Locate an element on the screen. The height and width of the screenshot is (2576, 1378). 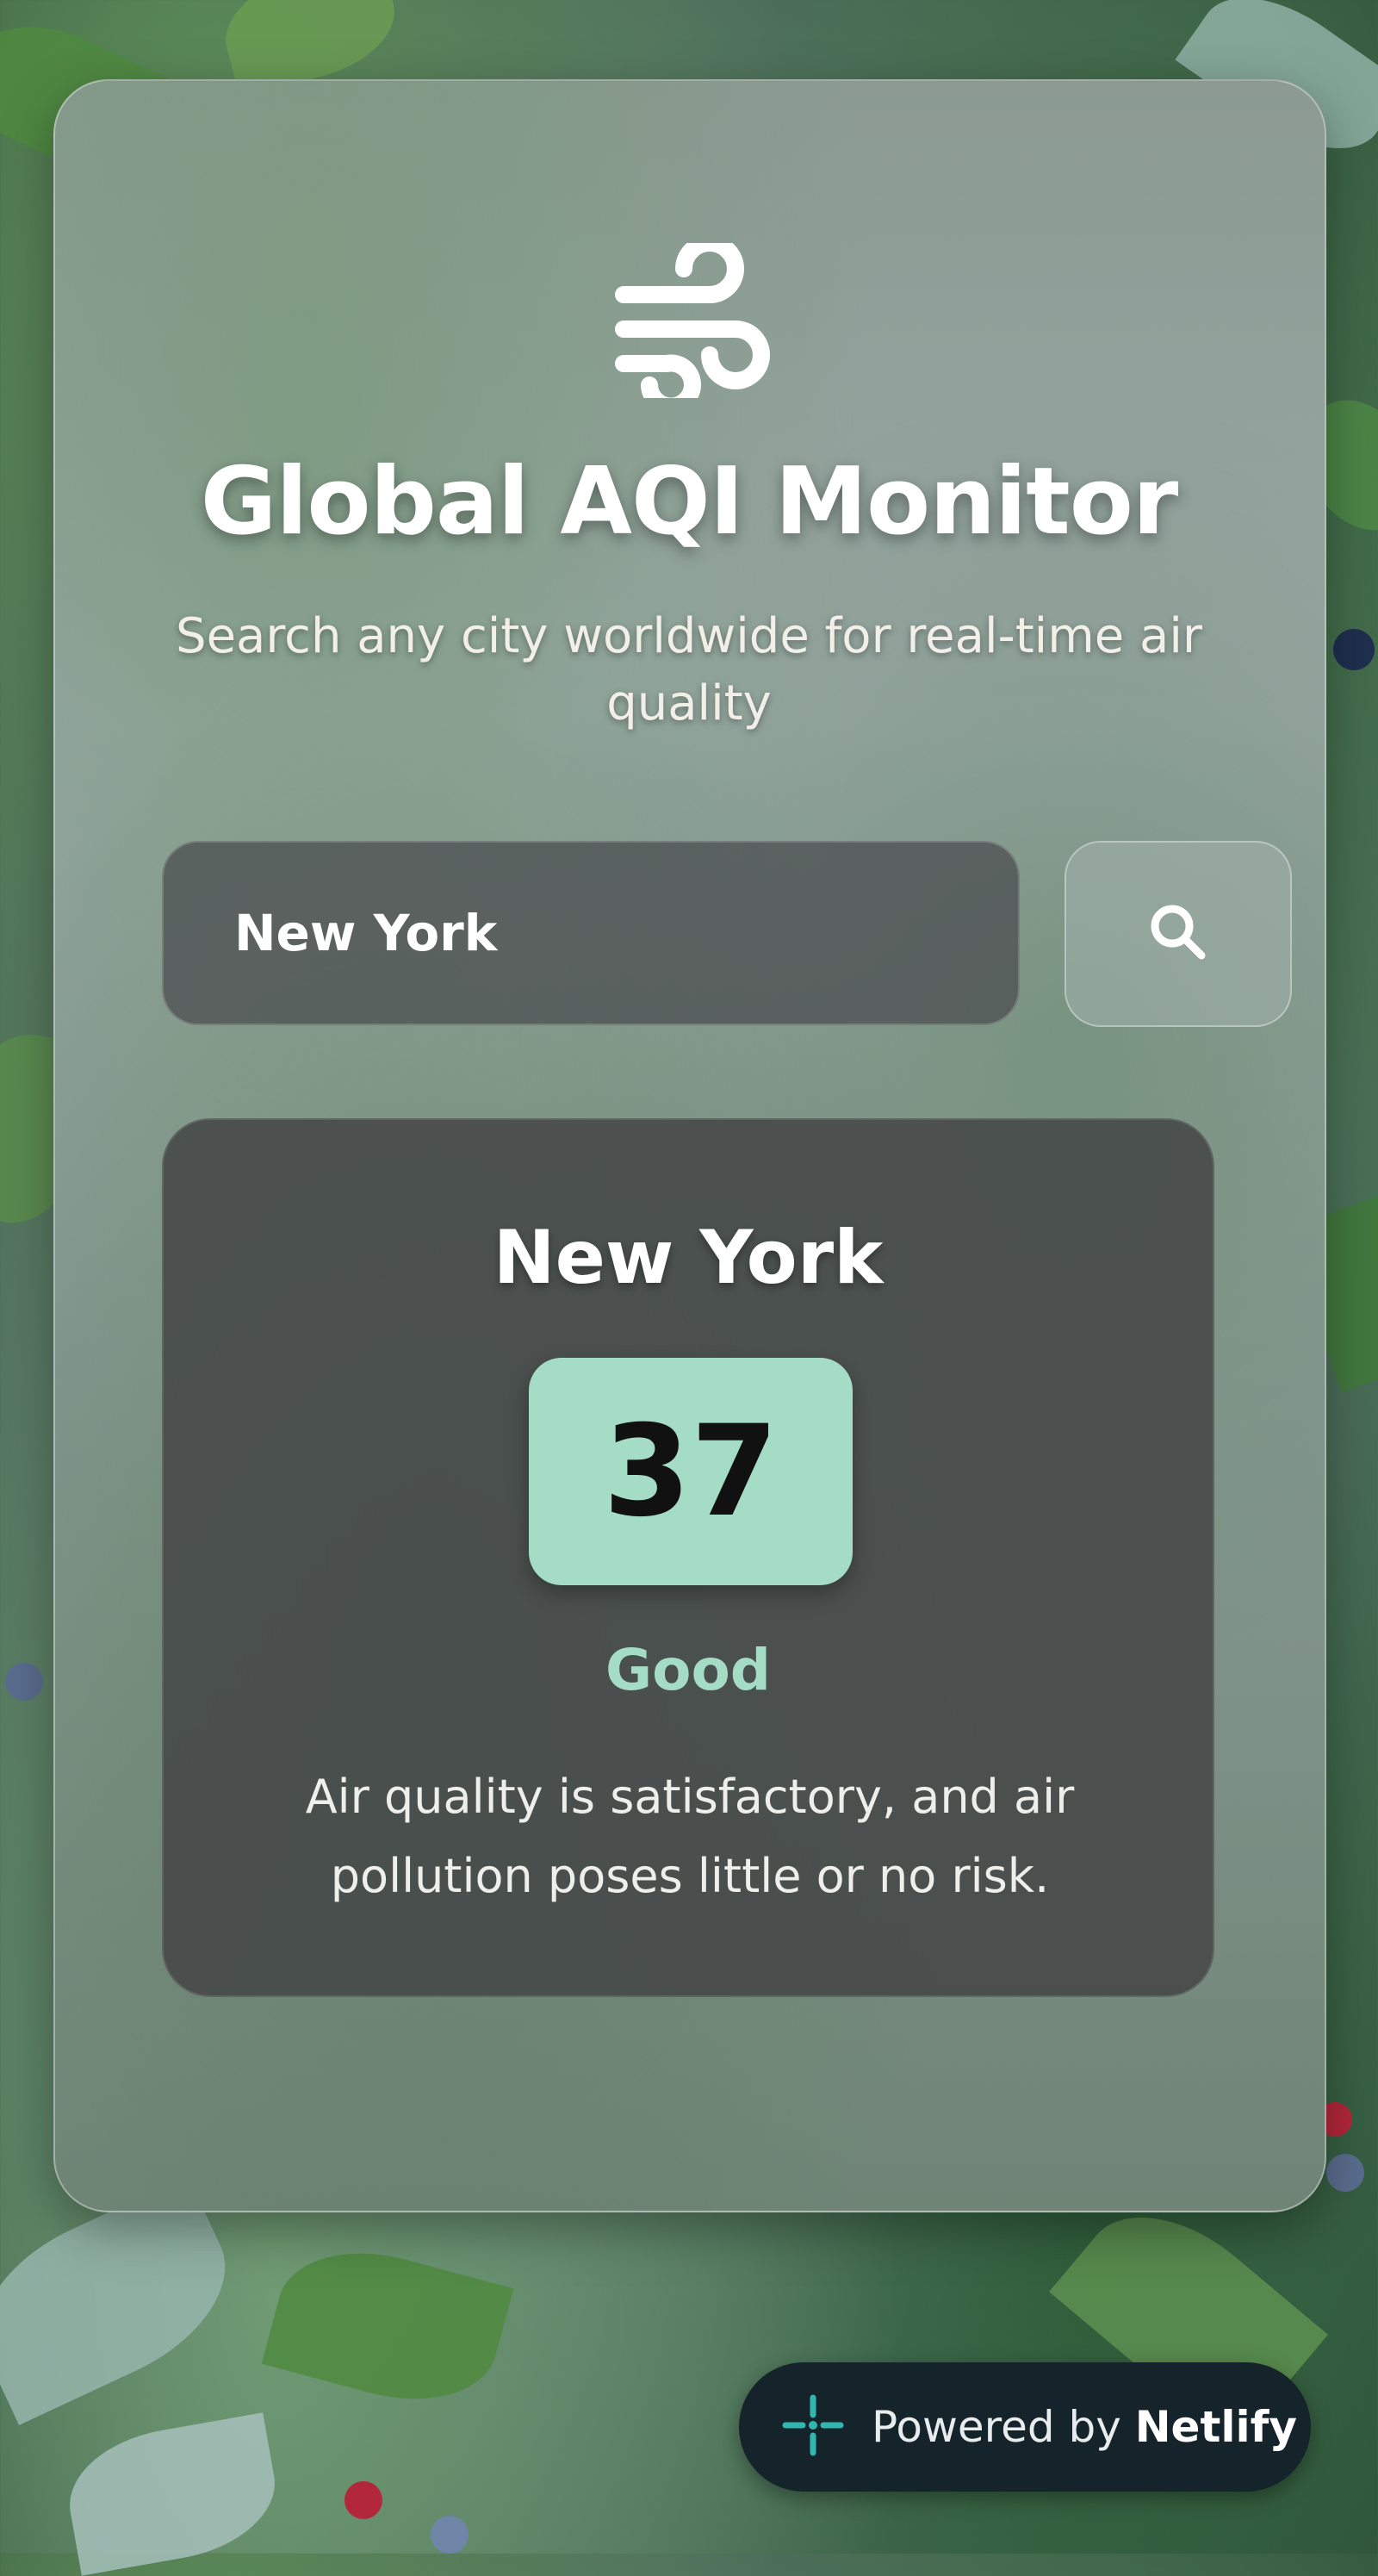
powered-by-text: Powered by Netlify is located at coordinates (1084, 2427).